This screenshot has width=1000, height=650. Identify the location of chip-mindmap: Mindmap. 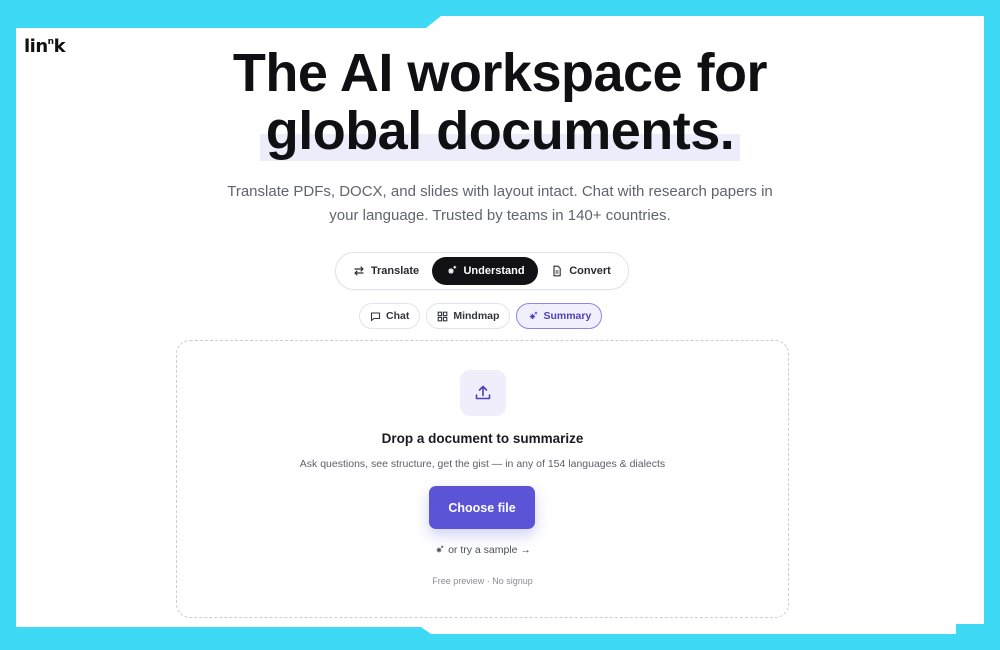
(468, 316).